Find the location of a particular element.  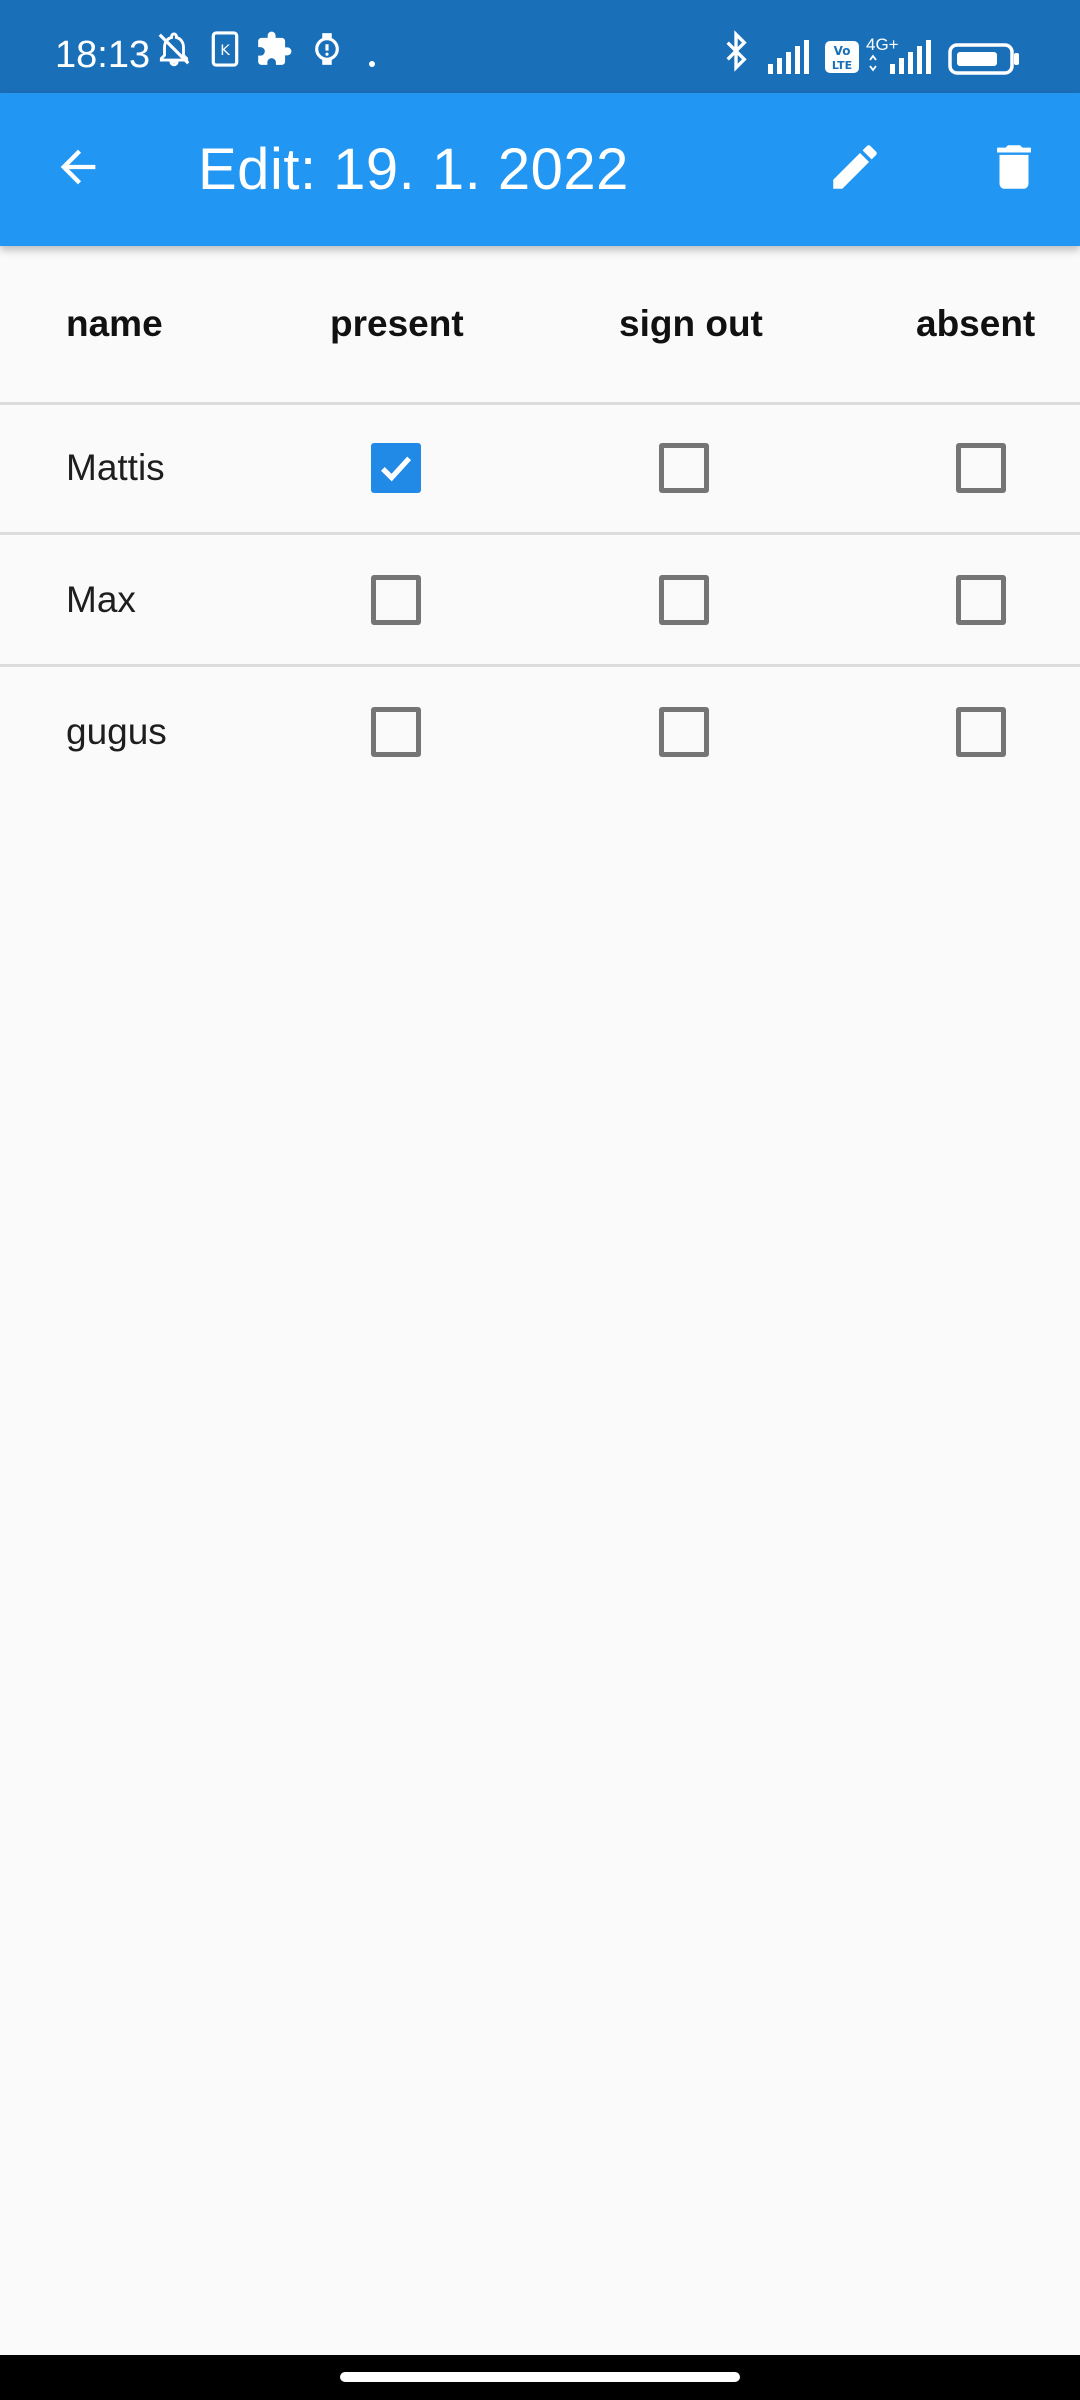

delete-button is located at coordinates (1014, 169).